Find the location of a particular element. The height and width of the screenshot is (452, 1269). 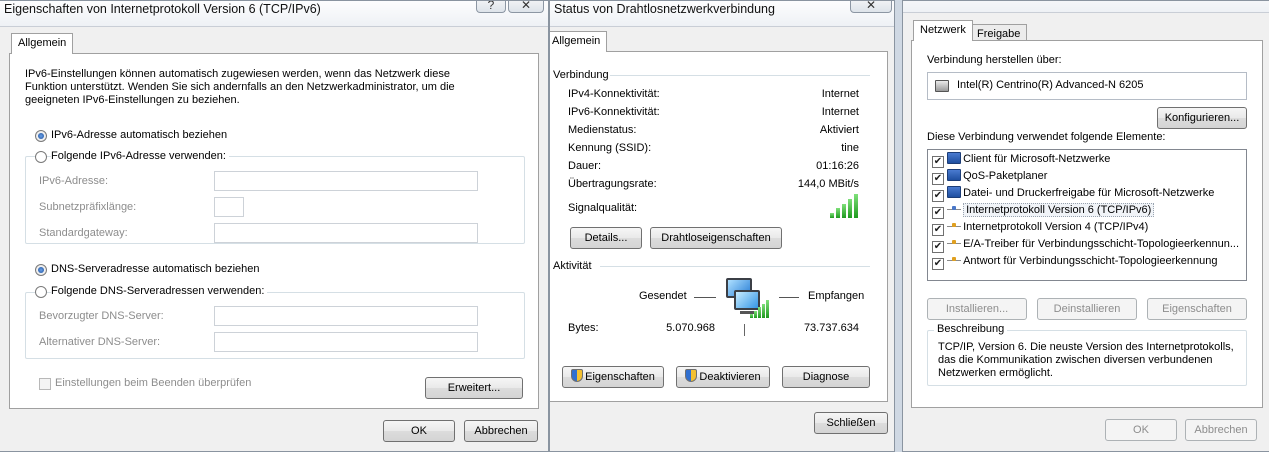

list-item: ✔ QoS-Paketplaner is located at coordinates (989, 177).